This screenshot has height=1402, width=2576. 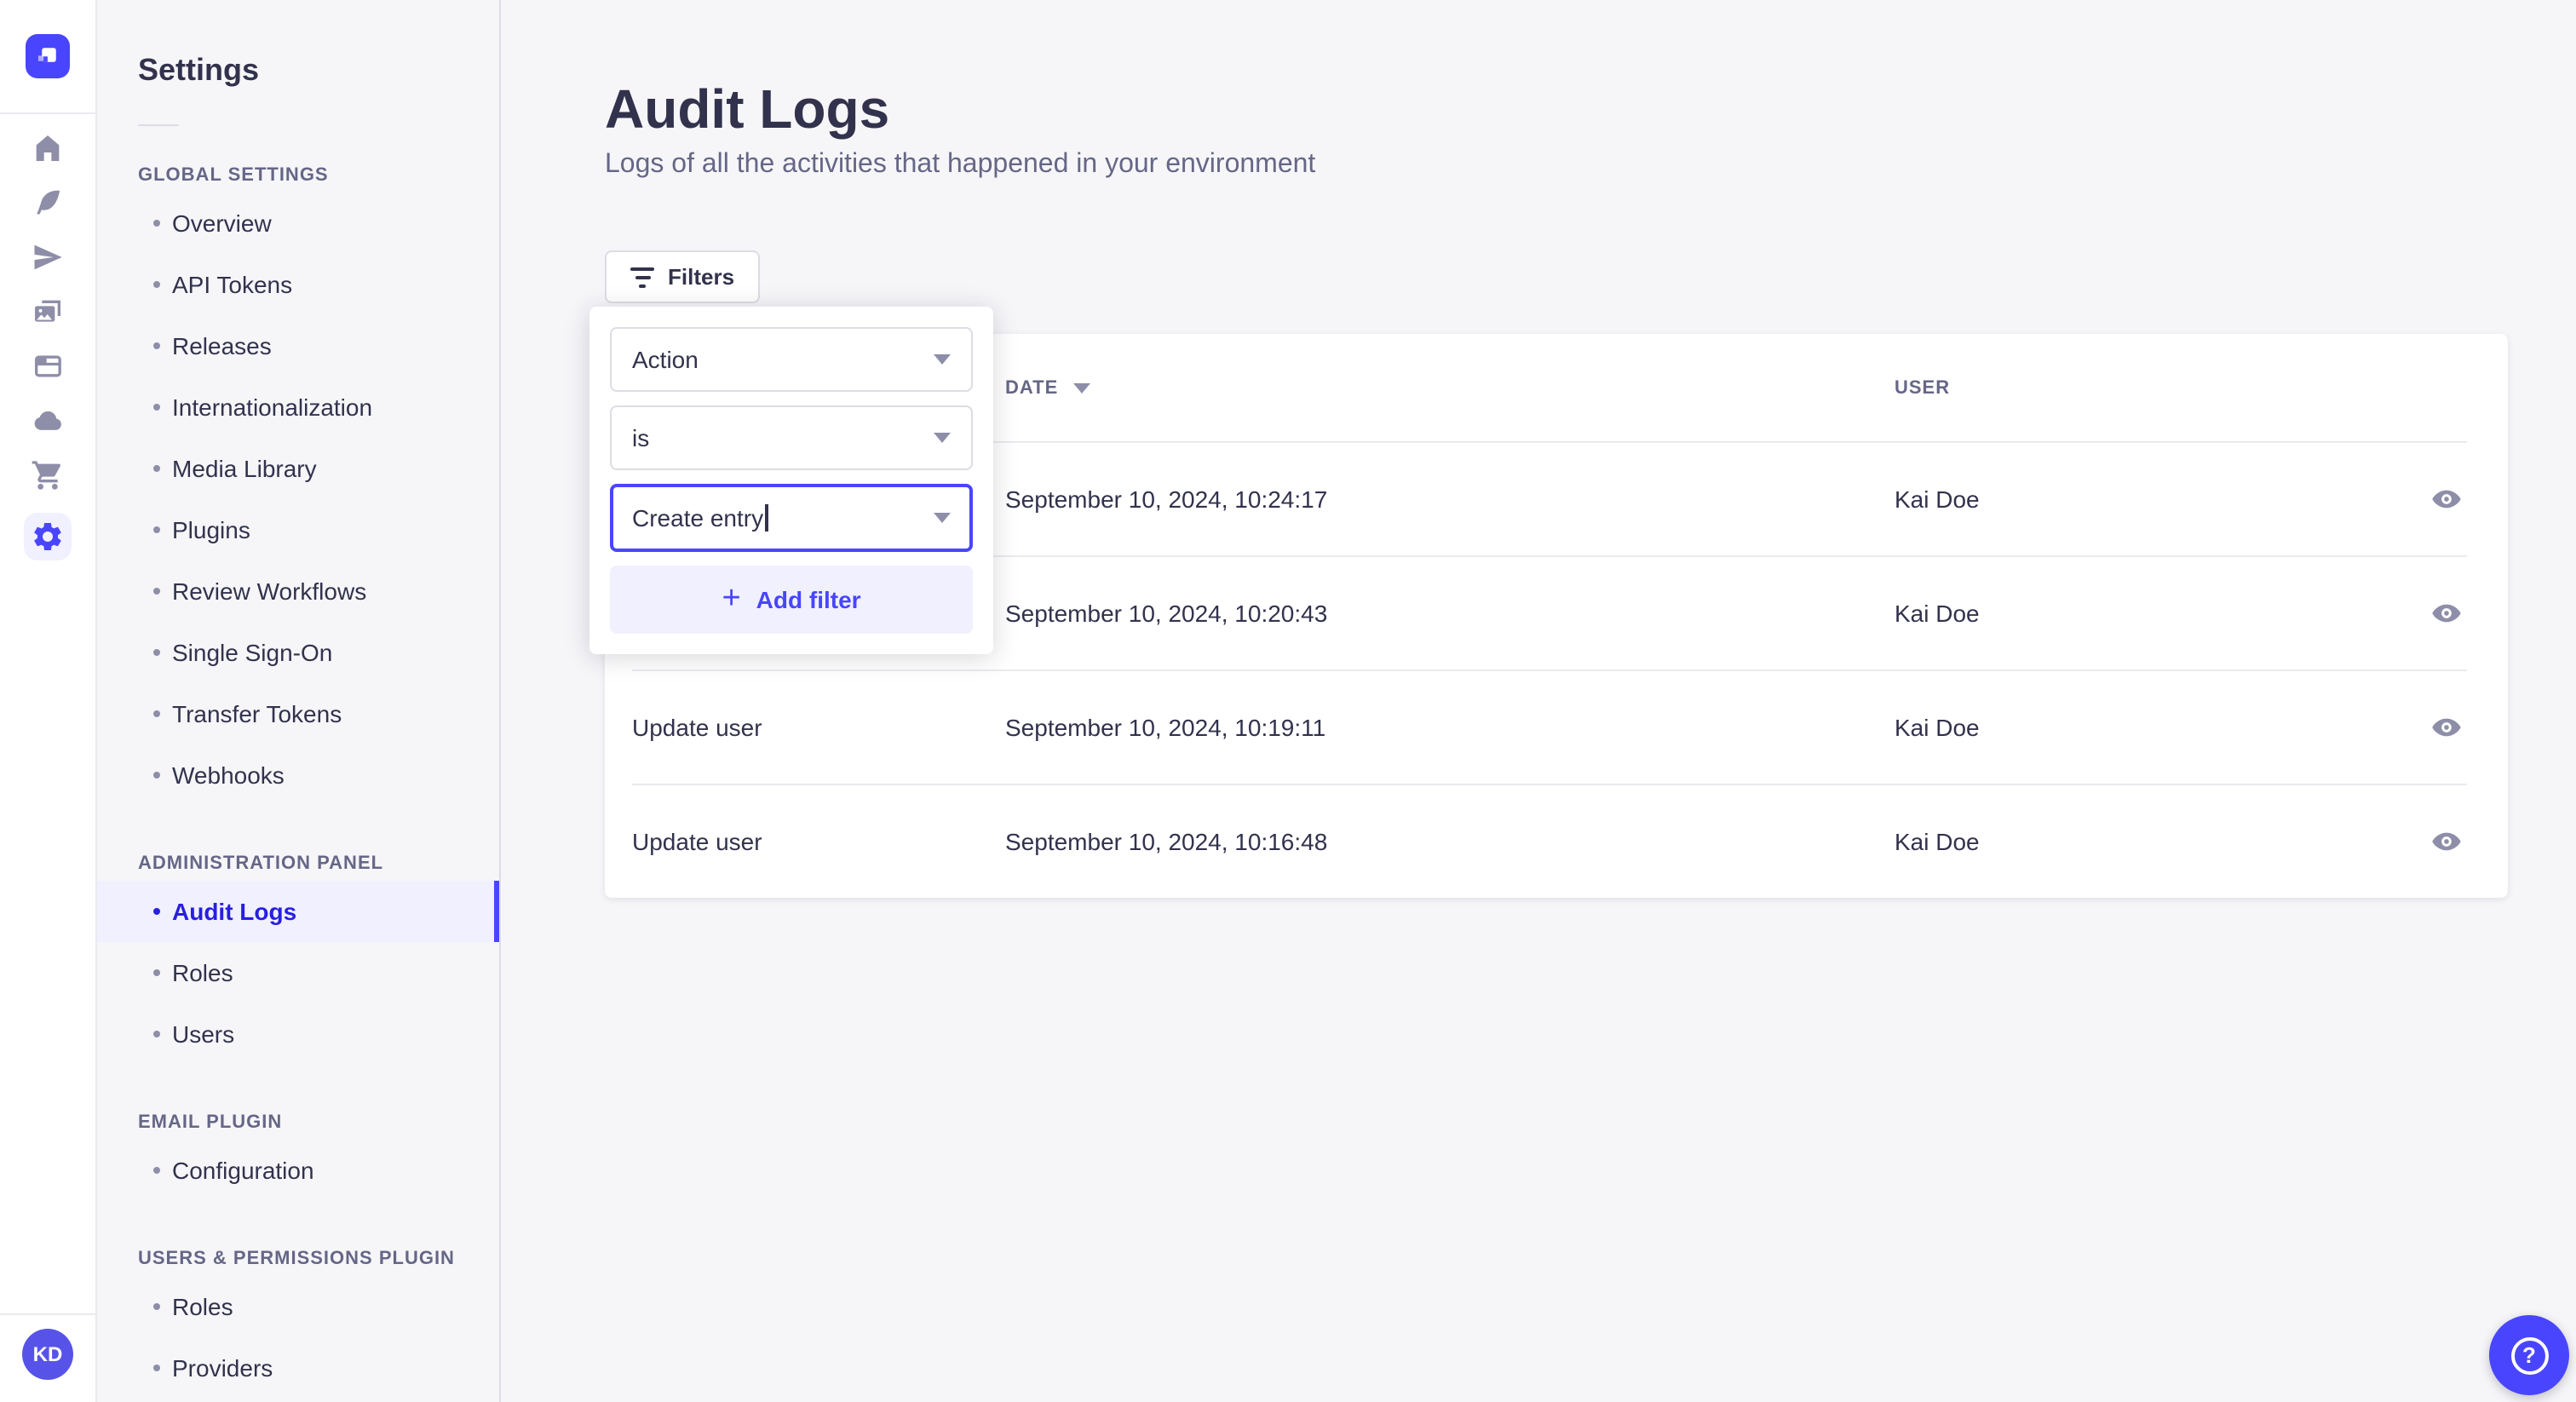 I want to click on rail-bottom: KD, so click(x=48, y=1357).